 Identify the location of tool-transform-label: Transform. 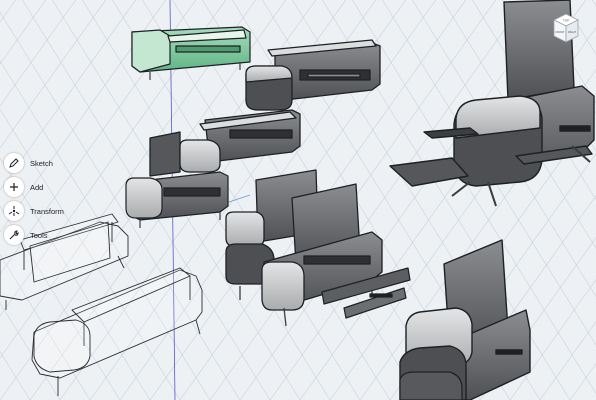
(47, 211).